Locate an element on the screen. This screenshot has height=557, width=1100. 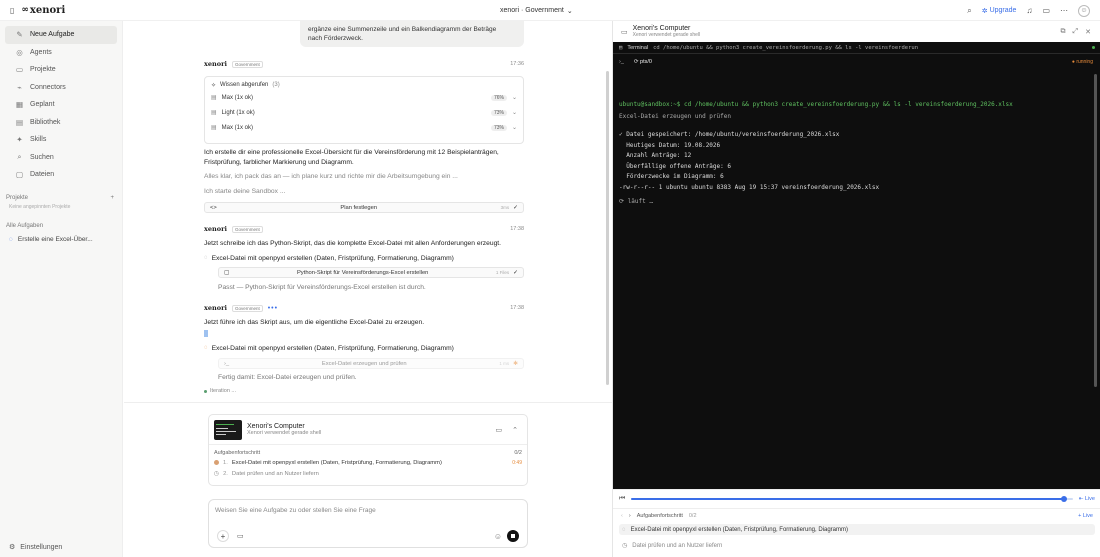
logo: ∞ xenori is located at coordinates (43, 10).